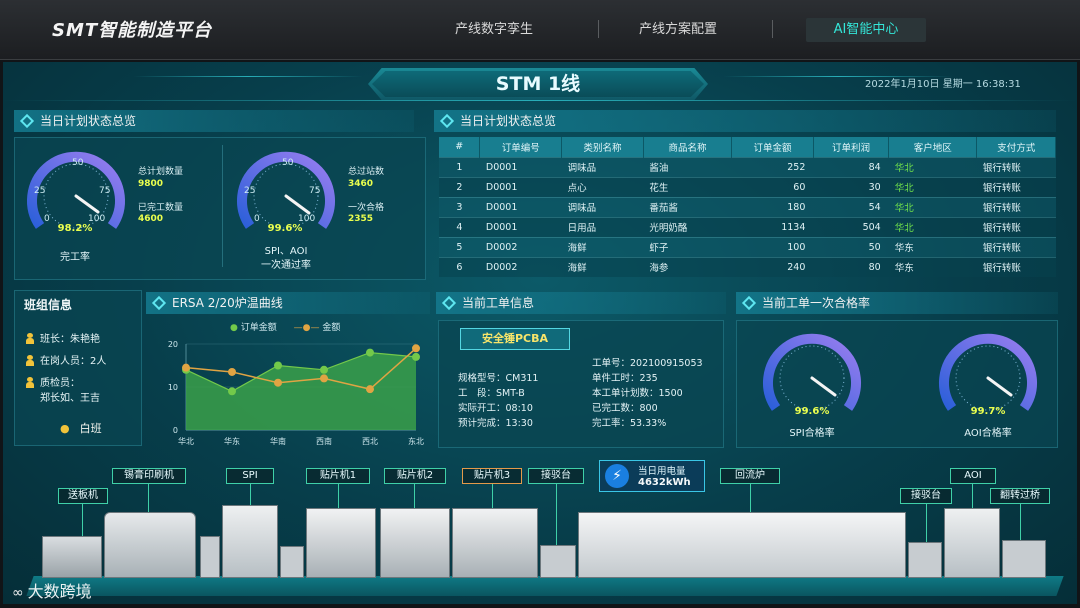 The image size is (1080, 608). Describe the element at coordinates (459, 266) in the screenshot. I see `table-cell: 6` at that location.